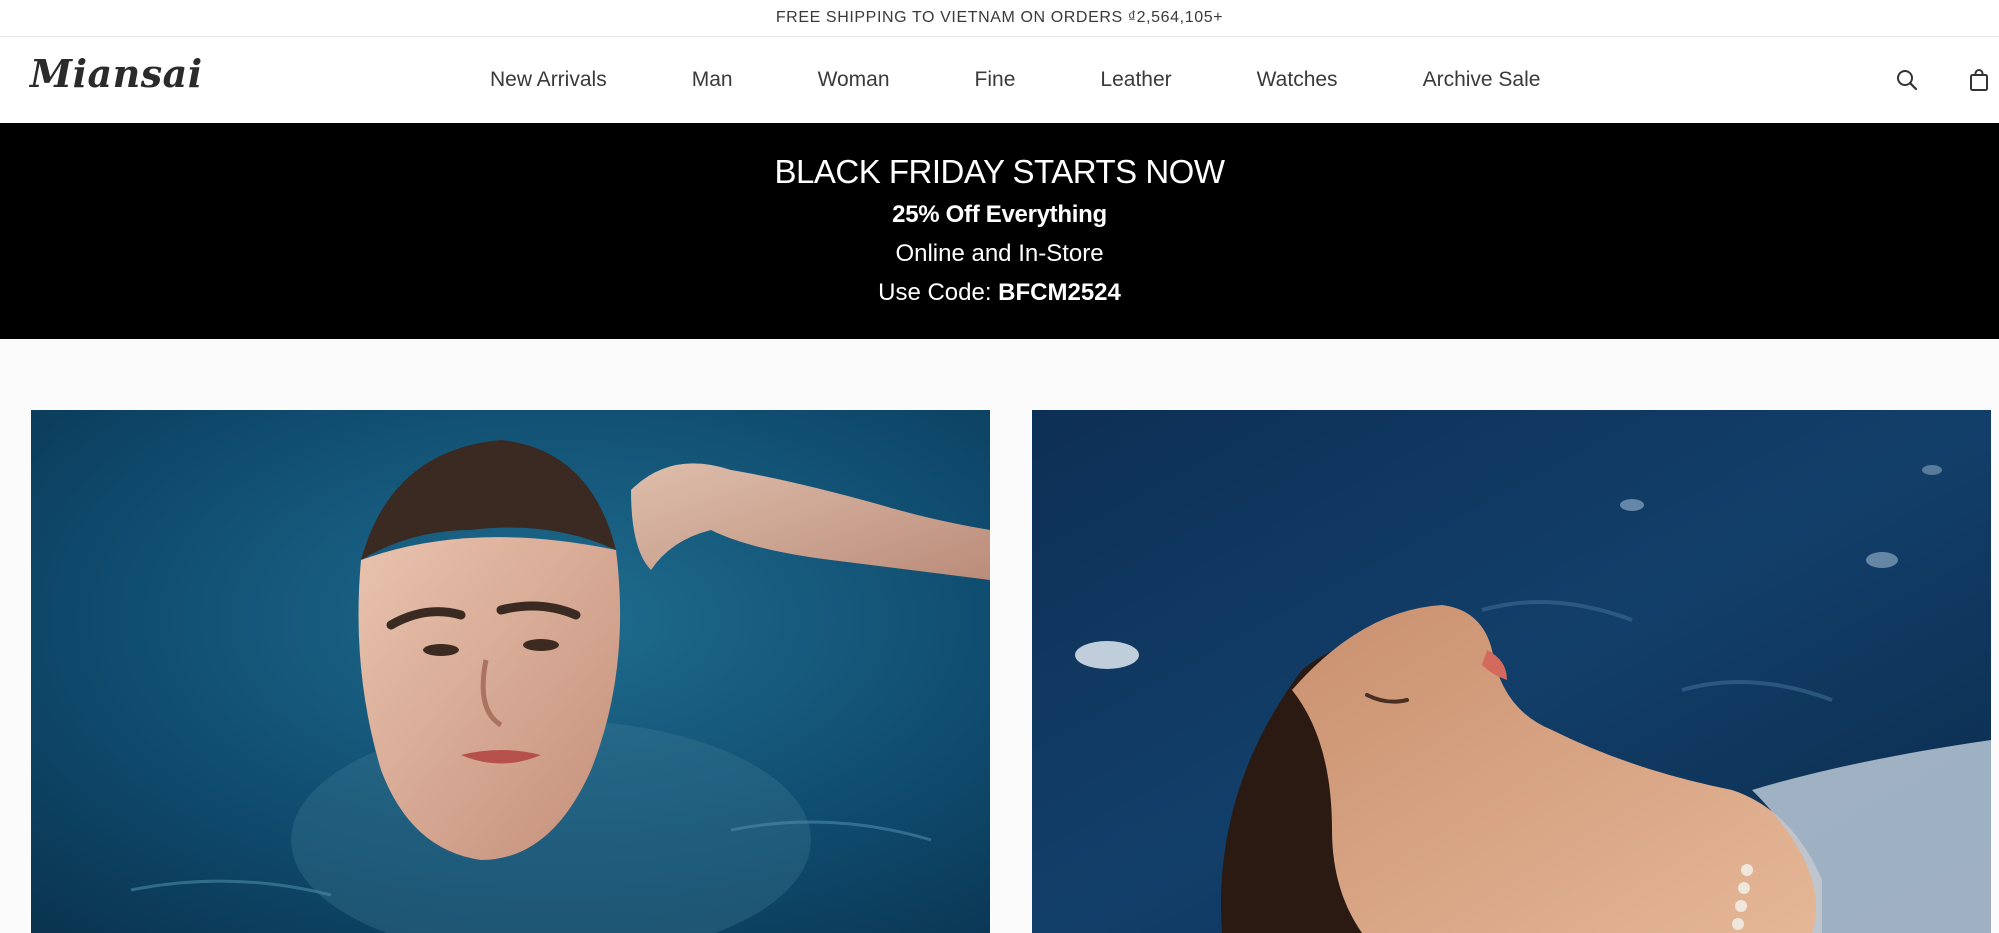 This screenshot has width=1999, height=933. What do you see at coordinates (1482, 80) in the screenshot?
I see `nav-item-archive-sale: Archive Sale` at bounding box center [1482, 80].